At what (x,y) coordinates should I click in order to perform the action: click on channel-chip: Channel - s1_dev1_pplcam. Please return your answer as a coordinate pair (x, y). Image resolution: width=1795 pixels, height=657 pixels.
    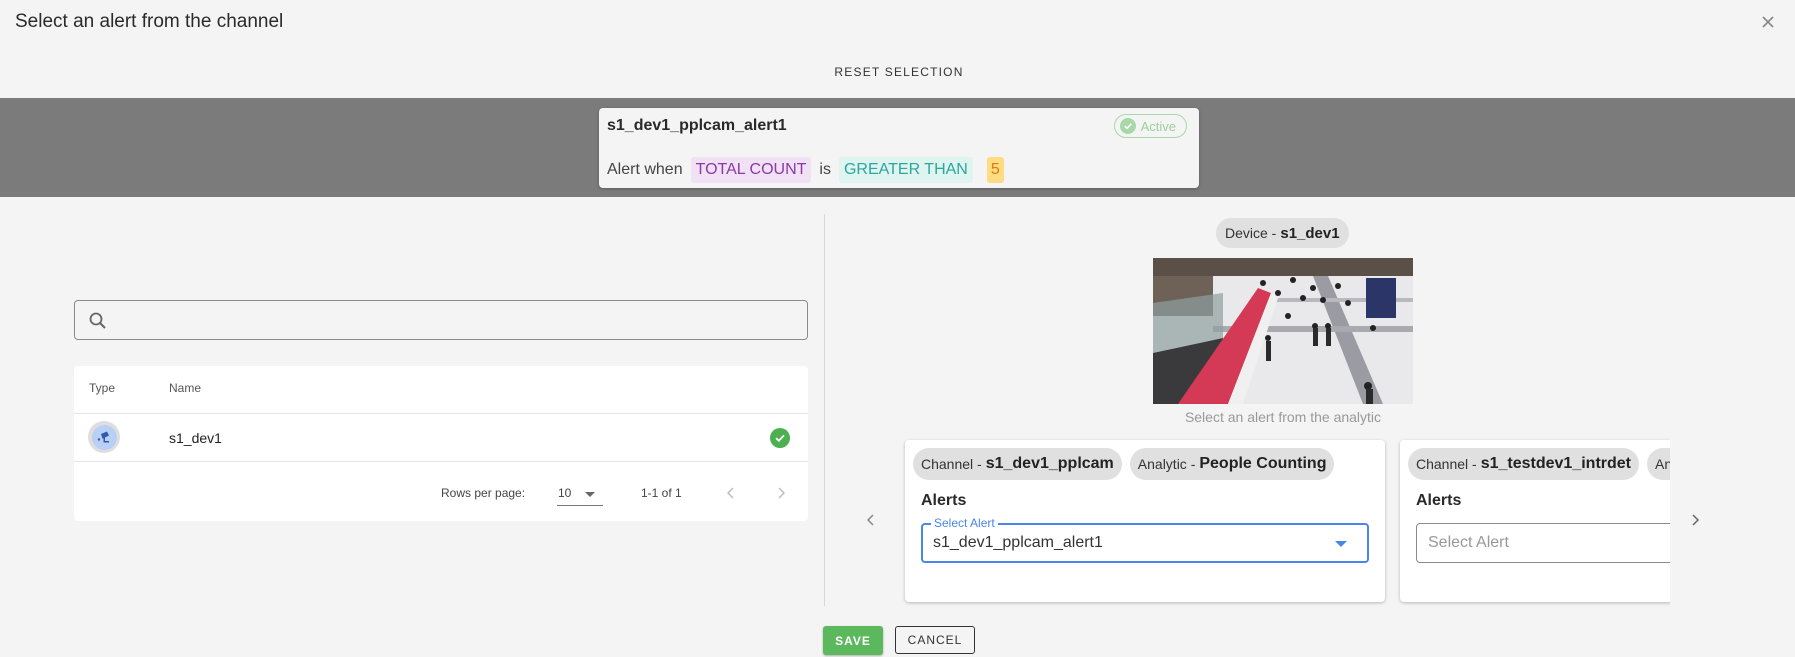
    Looking at the image, I should click on (1017, 464).